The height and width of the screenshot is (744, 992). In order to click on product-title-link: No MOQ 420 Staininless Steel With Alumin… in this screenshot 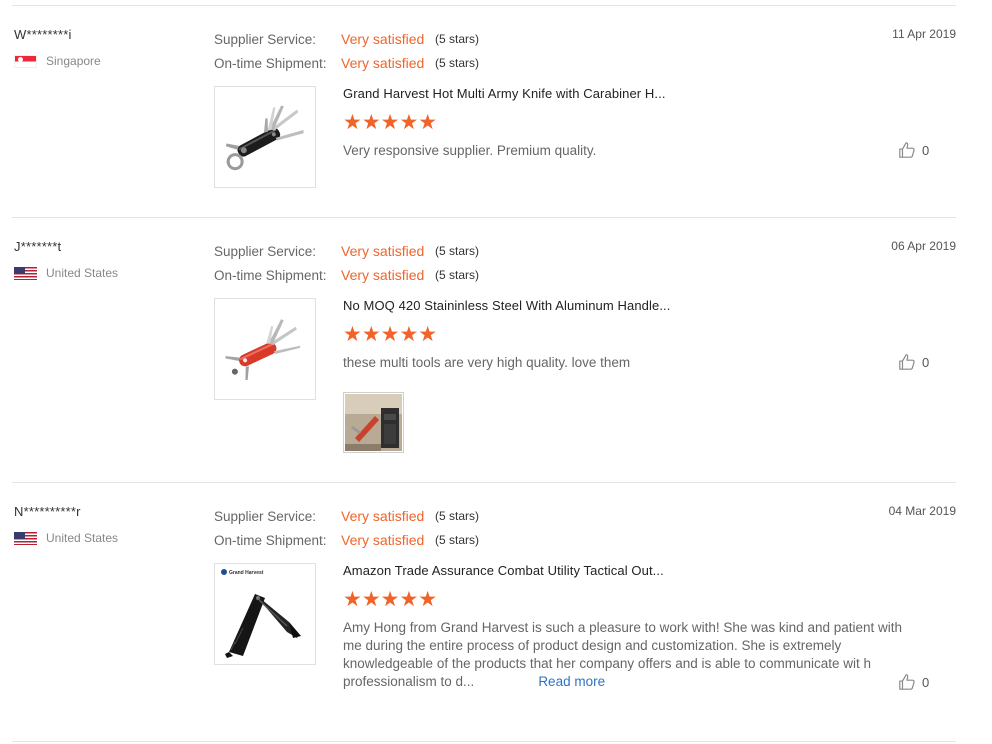, I will do `click(506, 305)`.